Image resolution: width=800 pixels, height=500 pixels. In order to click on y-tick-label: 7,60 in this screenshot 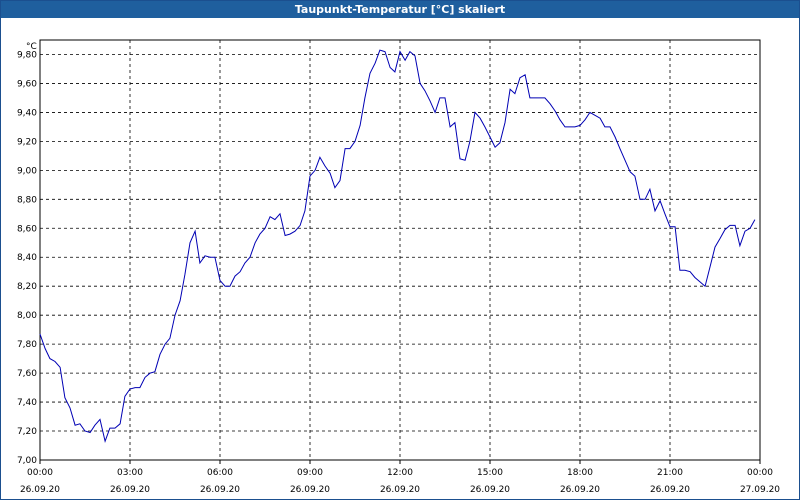, I will do `click(27, 374)`.